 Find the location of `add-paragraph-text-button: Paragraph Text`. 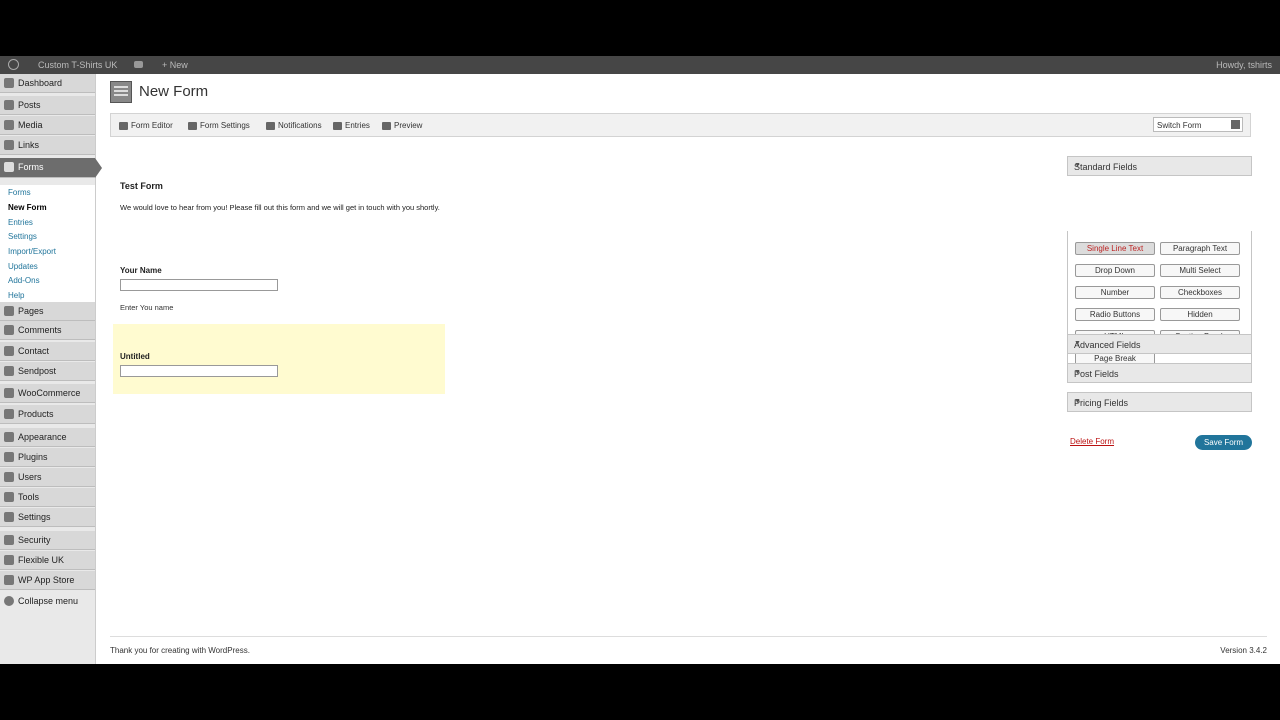

add-paragraph-text-button: Paragraph Text is located at coordinates (1200, 248).